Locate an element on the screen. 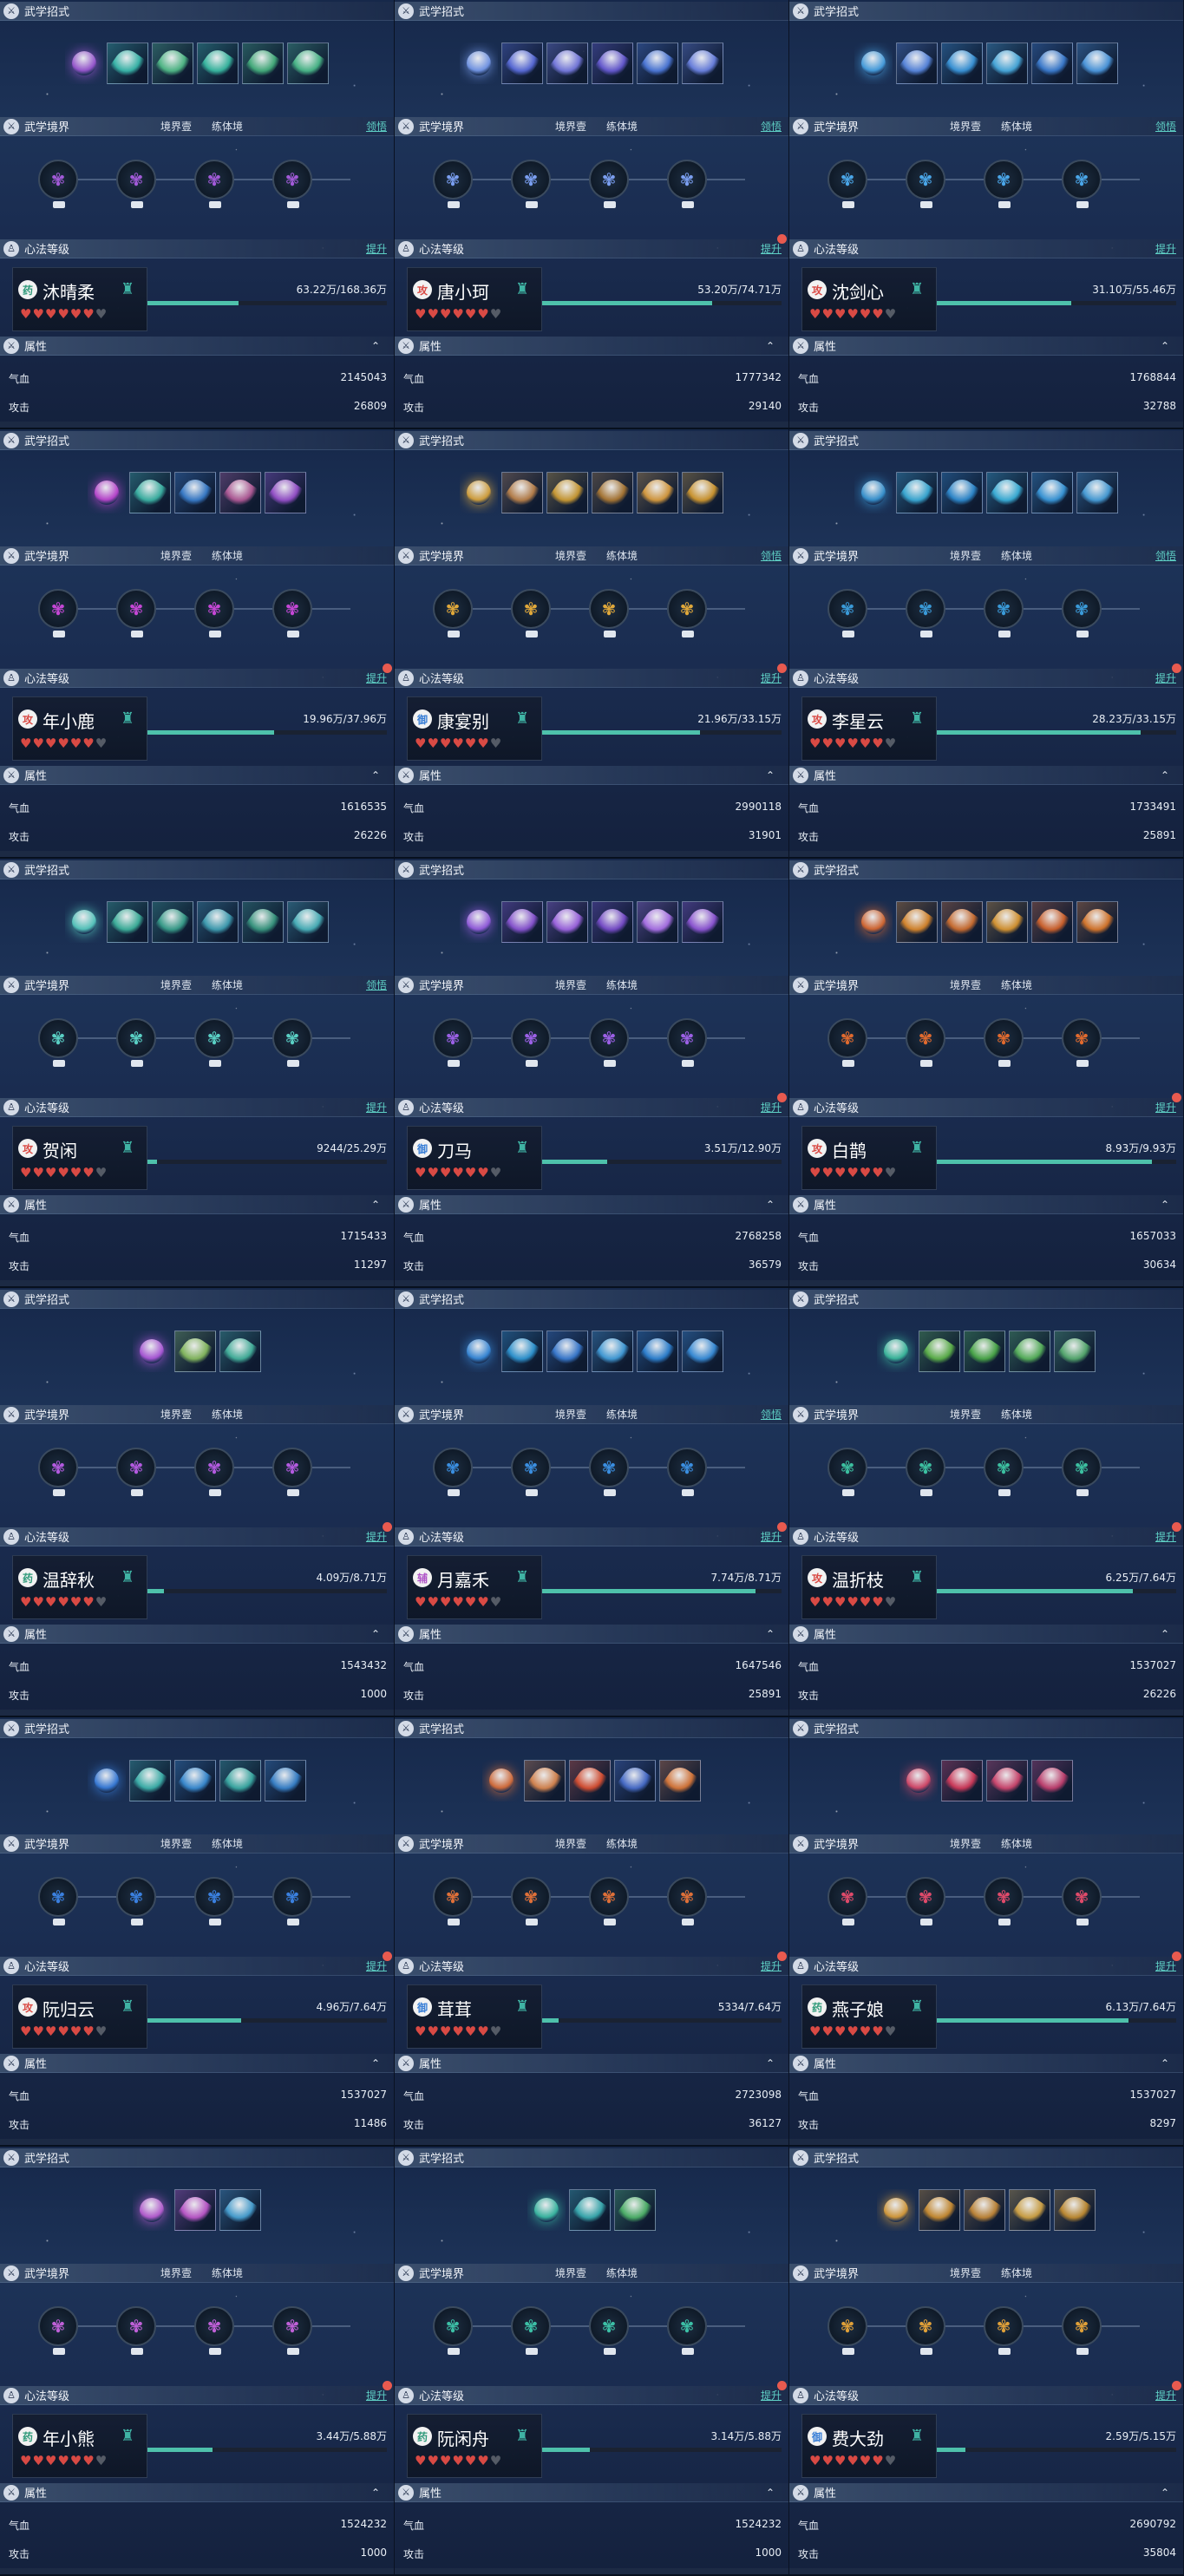 This screenshot has height=2576, width=1184. character-card: 御 刀马 ♜ ♥♥♥♥♥♥♥ is located at coordinates (475, 1158).